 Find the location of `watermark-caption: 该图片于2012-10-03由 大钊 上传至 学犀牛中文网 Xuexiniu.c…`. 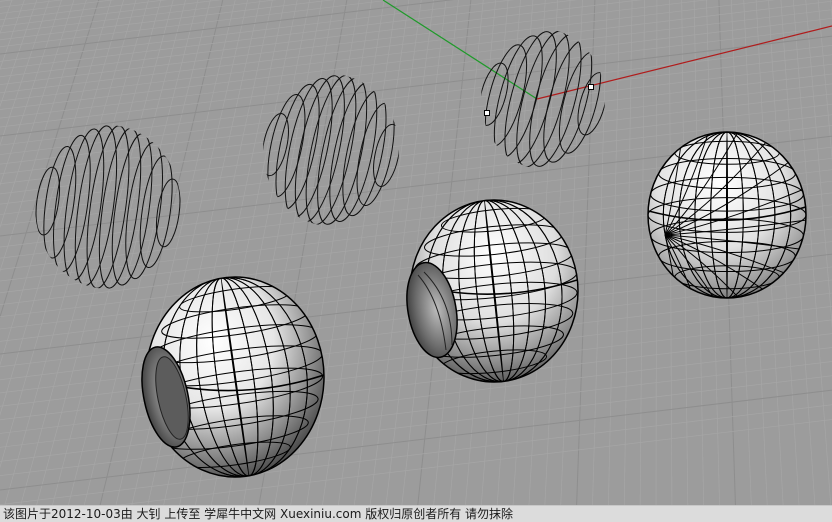

watermark-caption: 该图片于2012-10-03由 大钊 上传至 学犀牛中文网 Xuexiniu.c… is located at coordinates (416, 513).